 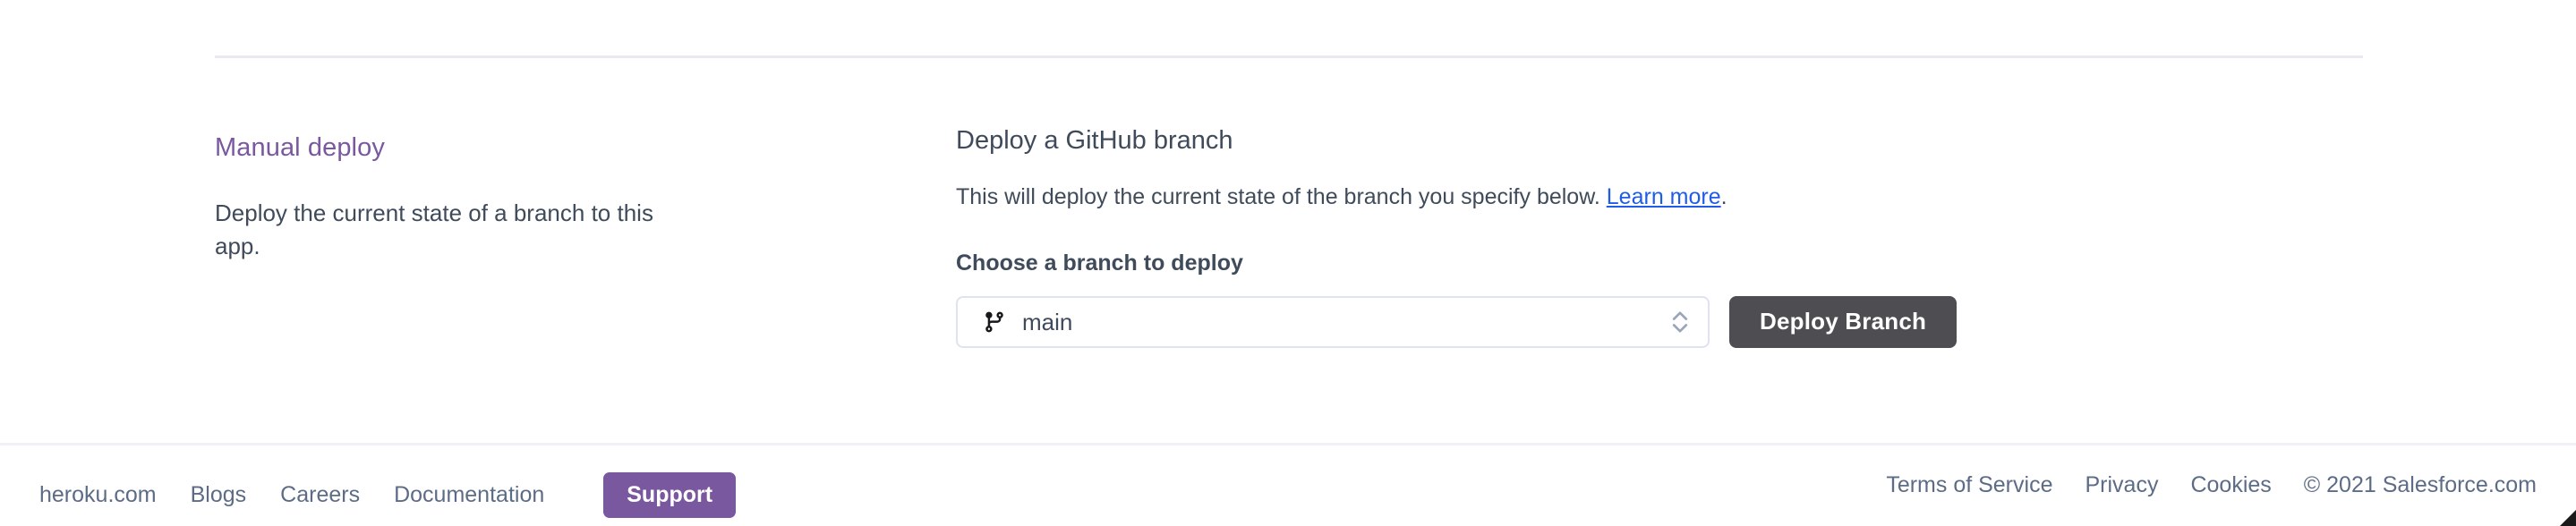 I want to click on footer-link-documentation: Documentation, so click(x=469, y=495).